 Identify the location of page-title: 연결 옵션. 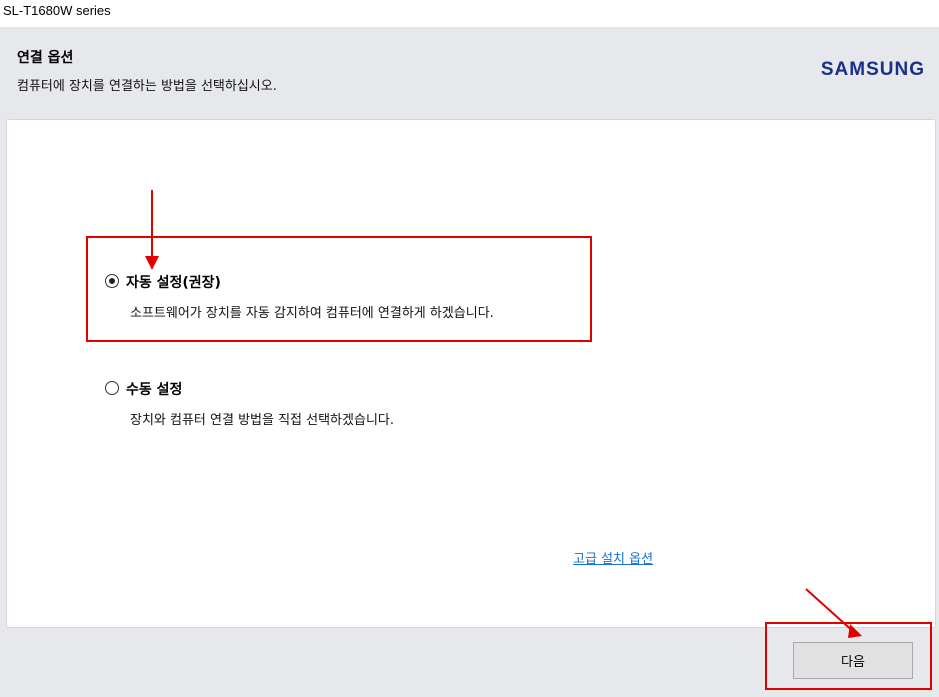
(45, 58).